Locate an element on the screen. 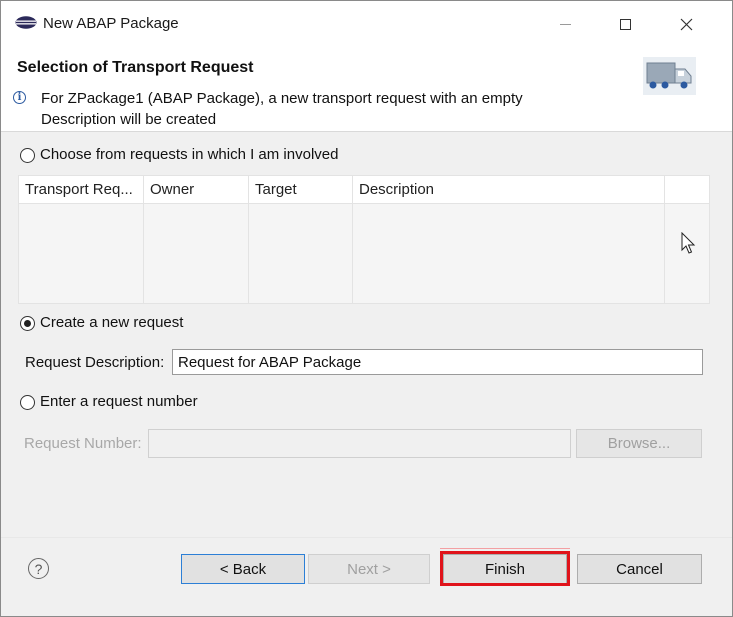 The image size is (733, 617). title-bar: New ABAP Package is located at coordinates (366, 23).